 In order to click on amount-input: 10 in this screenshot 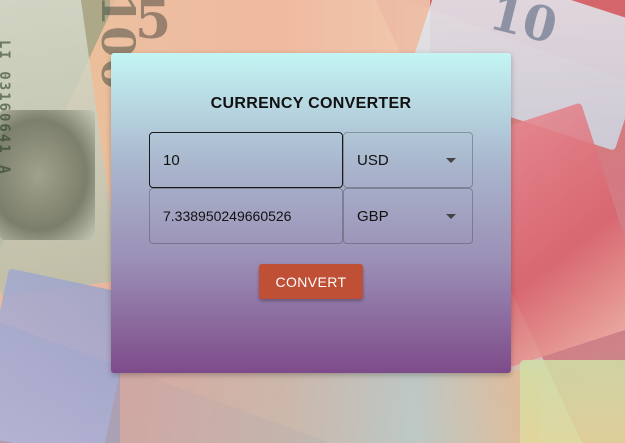, I will do `click(246, 160)`.